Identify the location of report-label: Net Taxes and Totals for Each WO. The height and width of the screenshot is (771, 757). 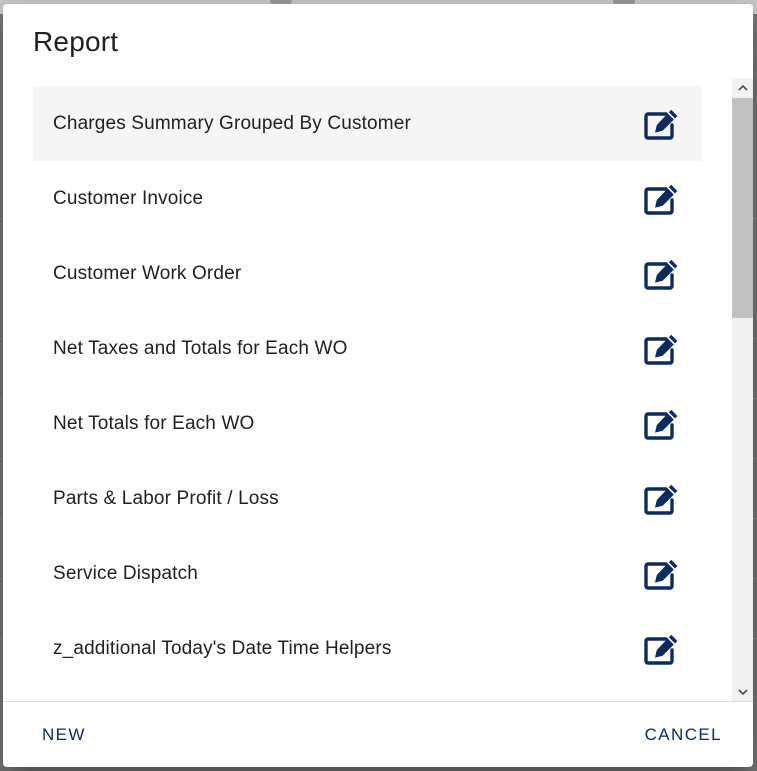
(200, 348).